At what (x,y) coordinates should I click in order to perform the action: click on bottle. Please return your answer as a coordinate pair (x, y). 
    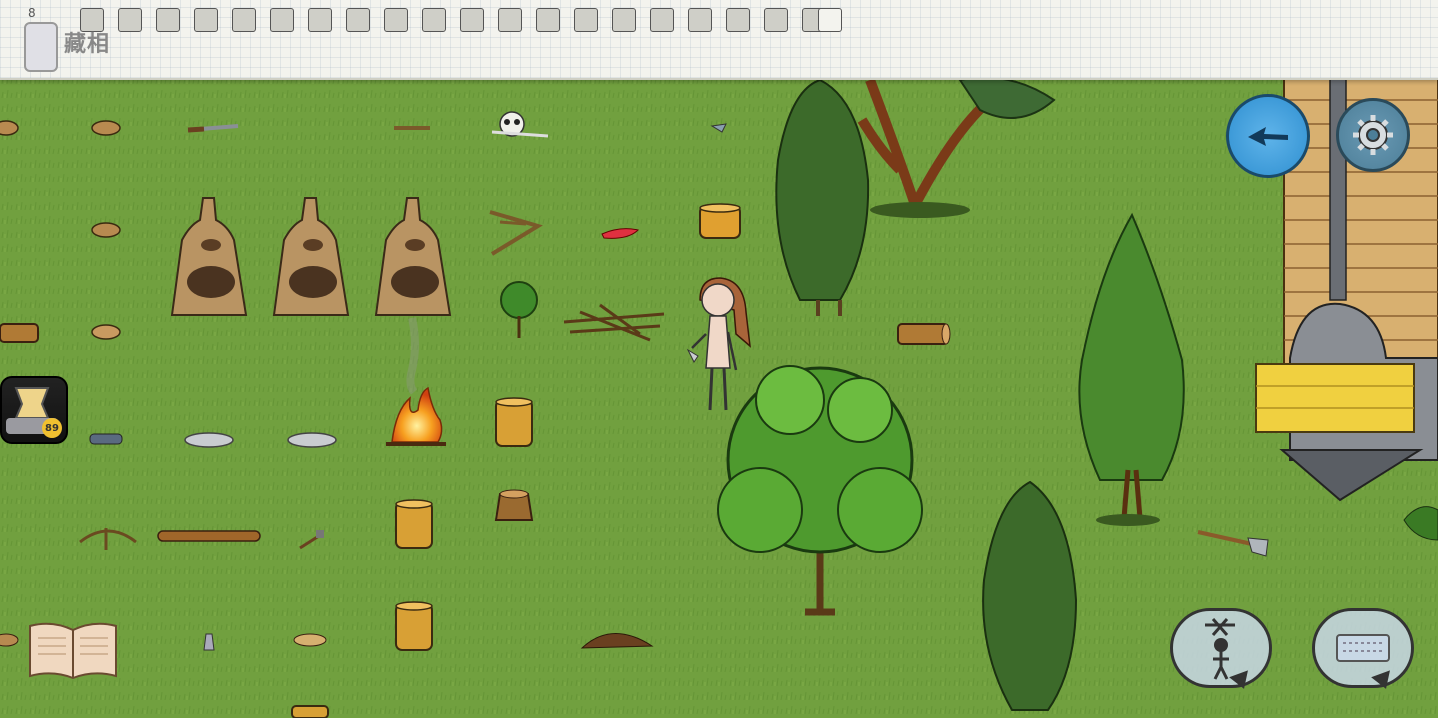
    Looking at the image, I should click on (209, 642).